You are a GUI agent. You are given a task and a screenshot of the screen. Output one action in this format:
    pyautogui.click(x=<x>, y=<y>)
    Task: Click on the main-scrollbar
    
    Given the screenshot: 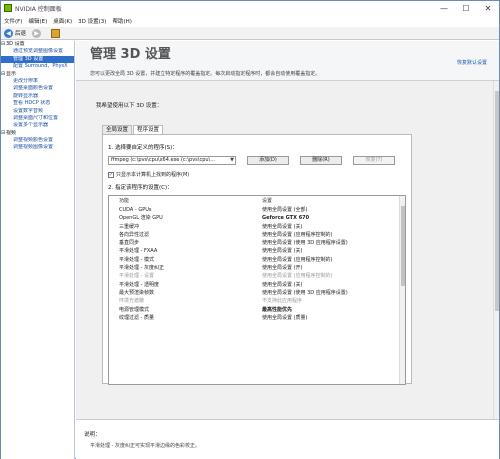 What is the action you would take?
    pyautogui.click(x=496, y=270)
    